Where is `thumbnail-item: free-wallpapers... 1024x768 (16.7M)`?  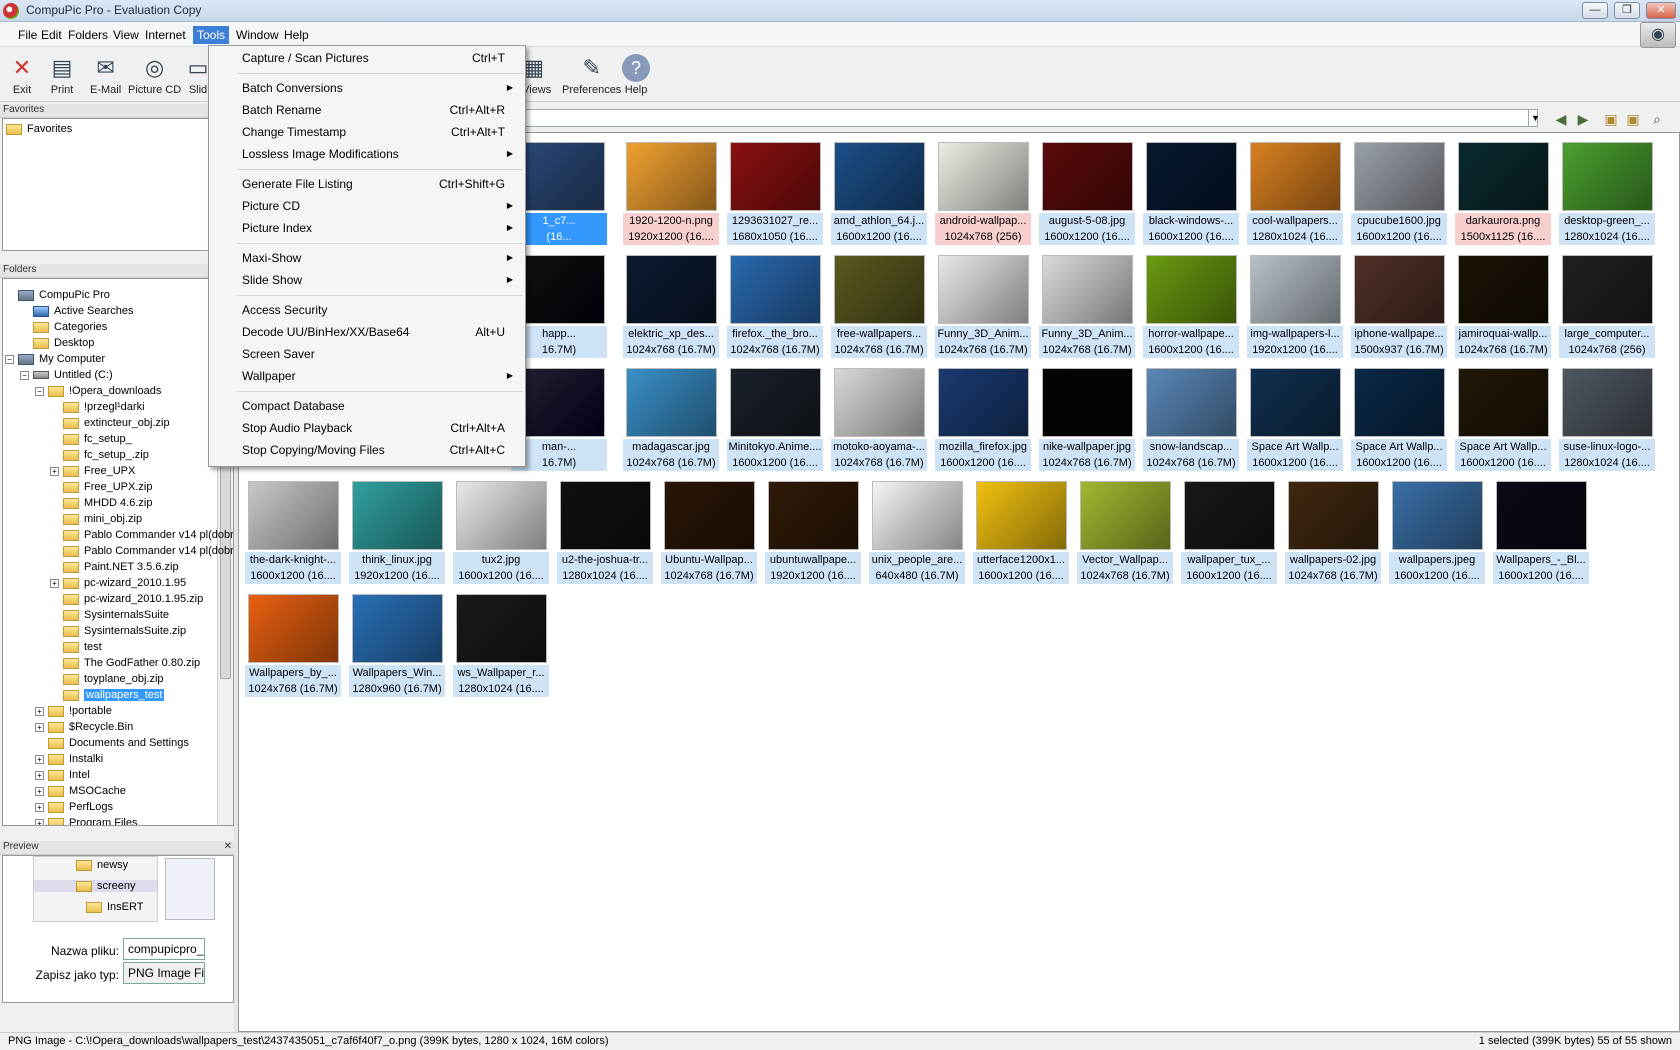 thumbnail-item: free-wallpapers... 1024x768 (16.7M) is located at coordinates (879, 304).